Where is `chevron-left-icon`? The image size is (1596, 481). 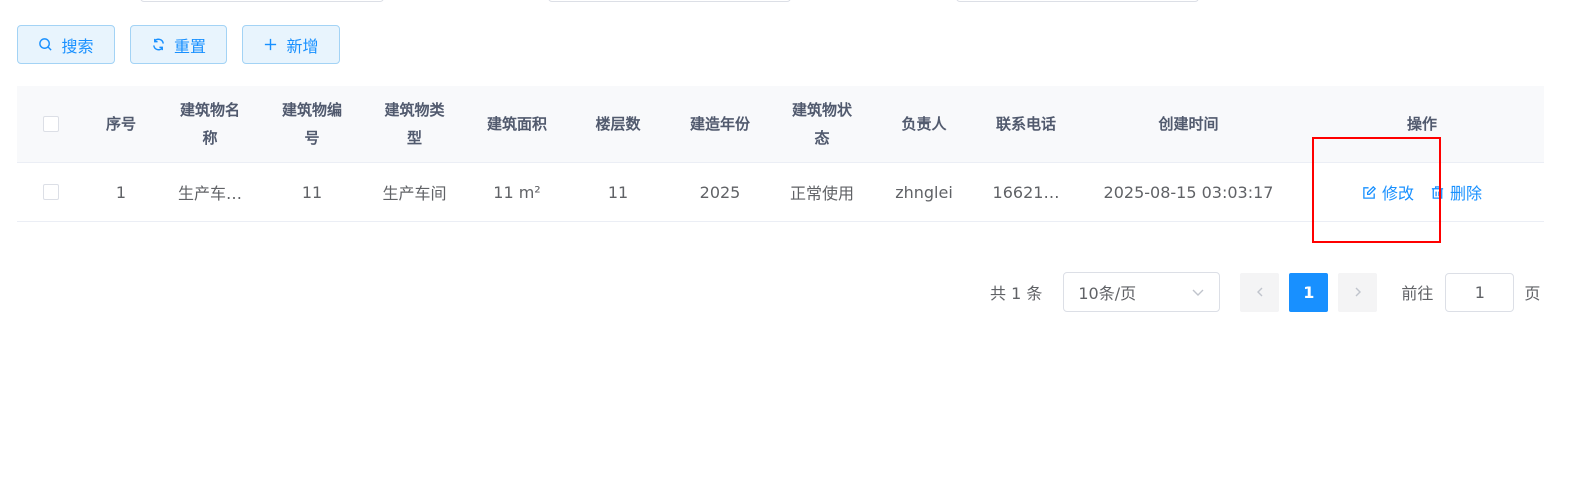
chevron-left-icon is located at coordinates (1259, 292).